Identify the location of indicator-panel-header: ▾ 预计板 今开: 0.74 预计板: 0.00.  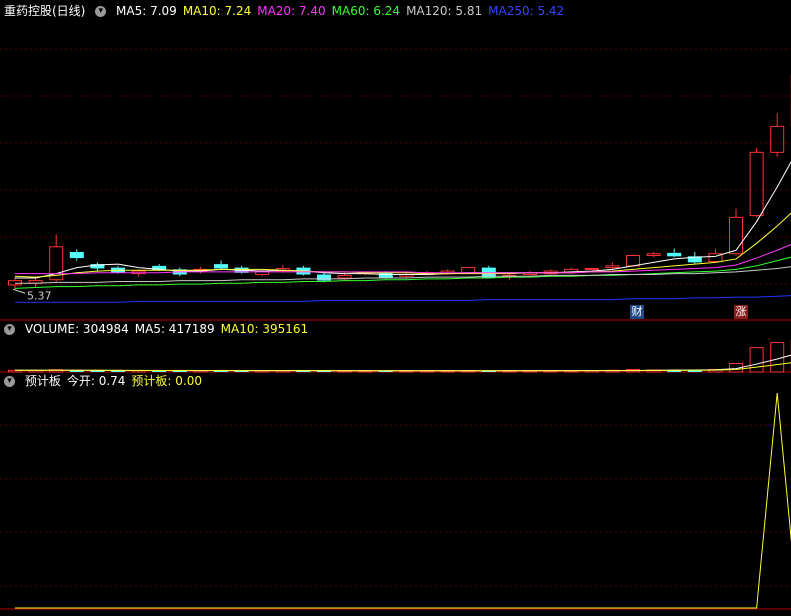
(107, 381).